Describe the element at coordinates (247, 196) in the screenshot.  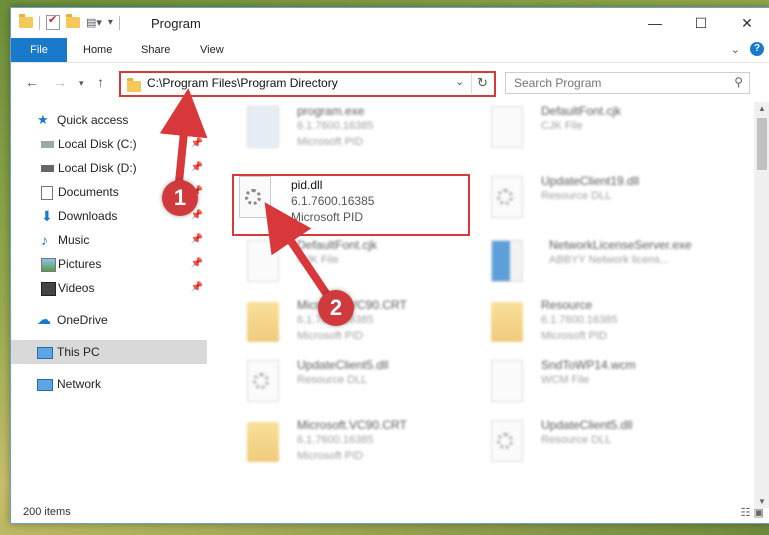
I see `annotation-arrows` at that location.